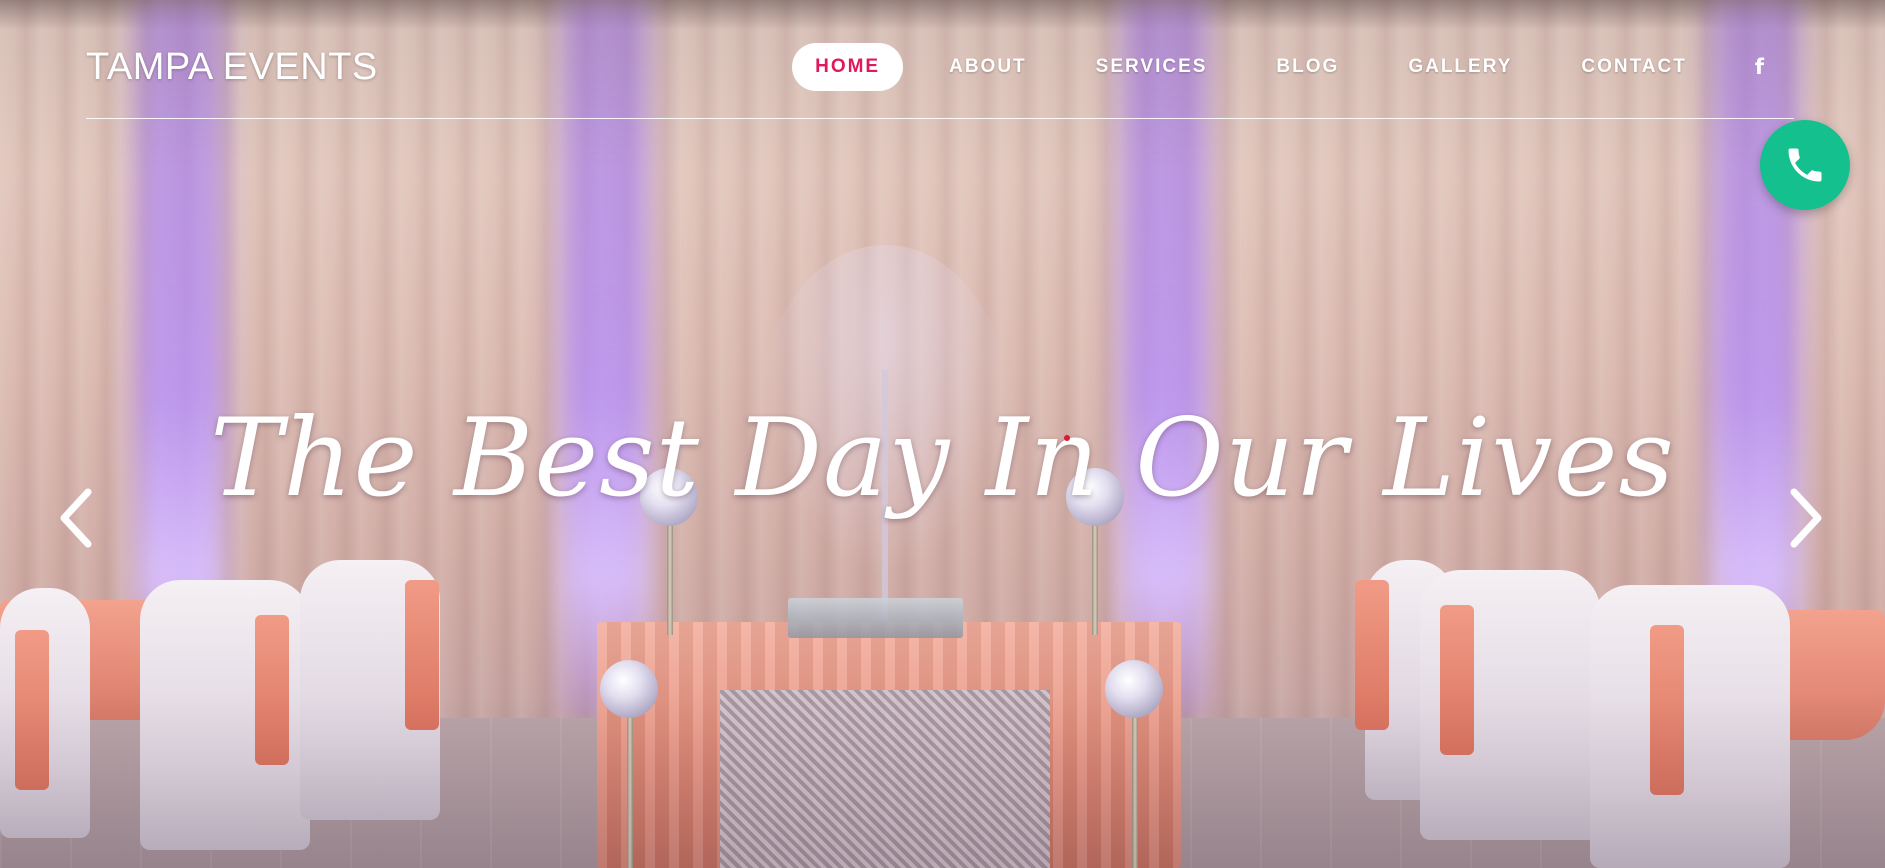 The image size is (1885, 868). Describe the element at coordinates (1759, 67) in the screenshot. I see `facebook-icon: f` at that location.